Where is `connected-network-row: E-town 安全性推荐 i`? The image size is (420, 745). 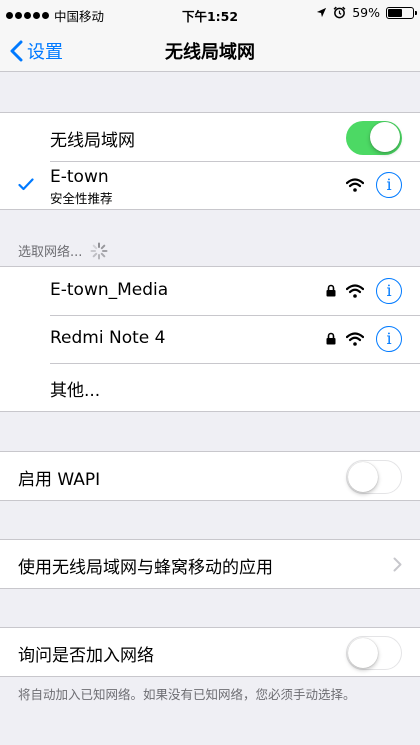 connected-network-row: E-town 安全性推荐 i is located at coordinates (210, 185).